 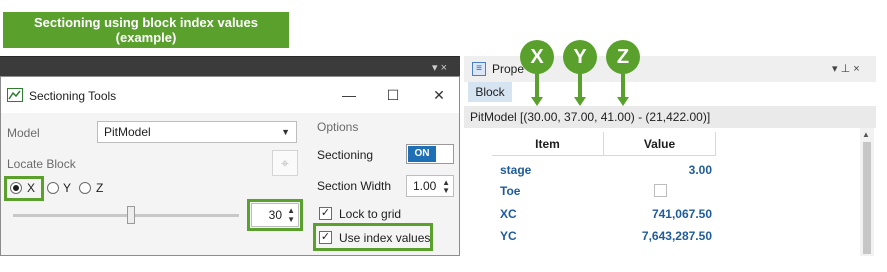 I want to click on spin-up-icon: ▲, so click(x=291, y=211).